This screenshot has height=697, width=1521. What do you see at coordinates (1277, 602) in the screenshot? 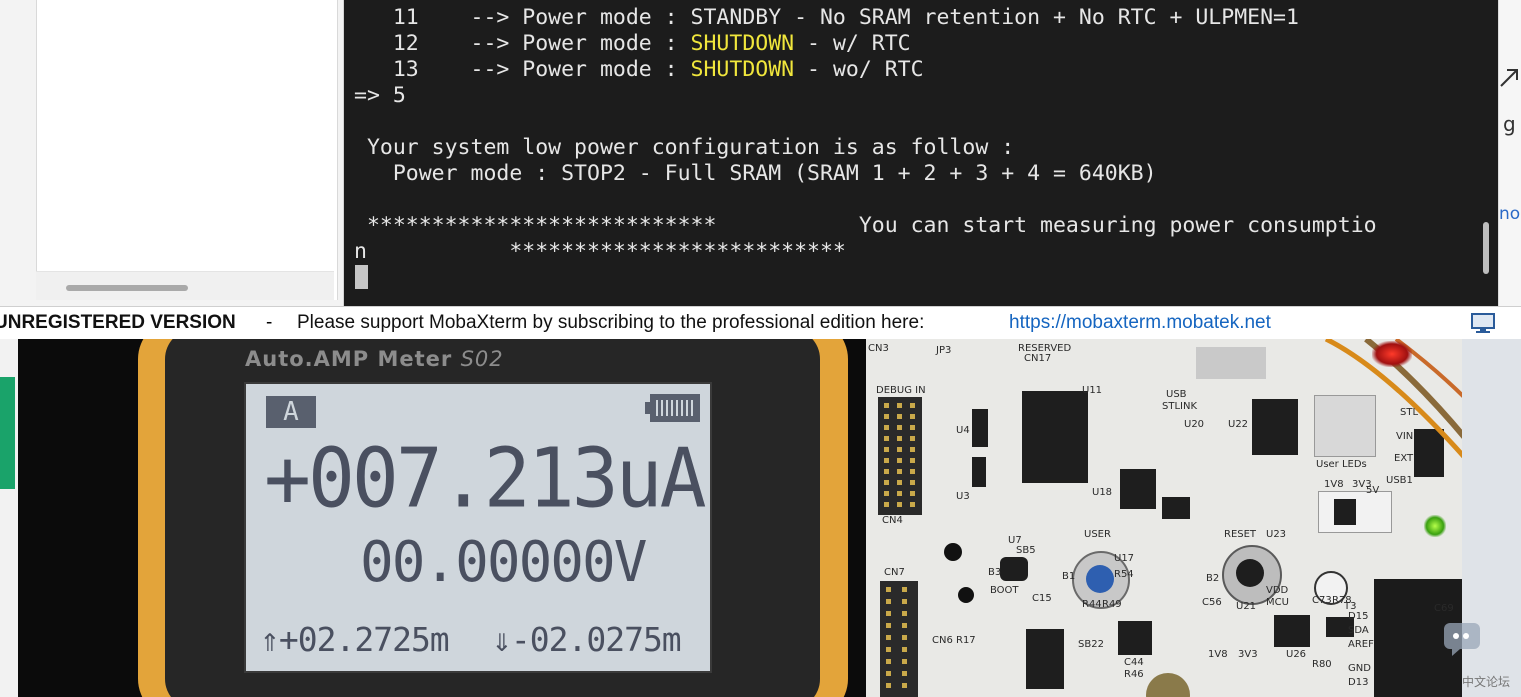
I see `silkscreen-label: MCU` at bounding box center [1277, 602].